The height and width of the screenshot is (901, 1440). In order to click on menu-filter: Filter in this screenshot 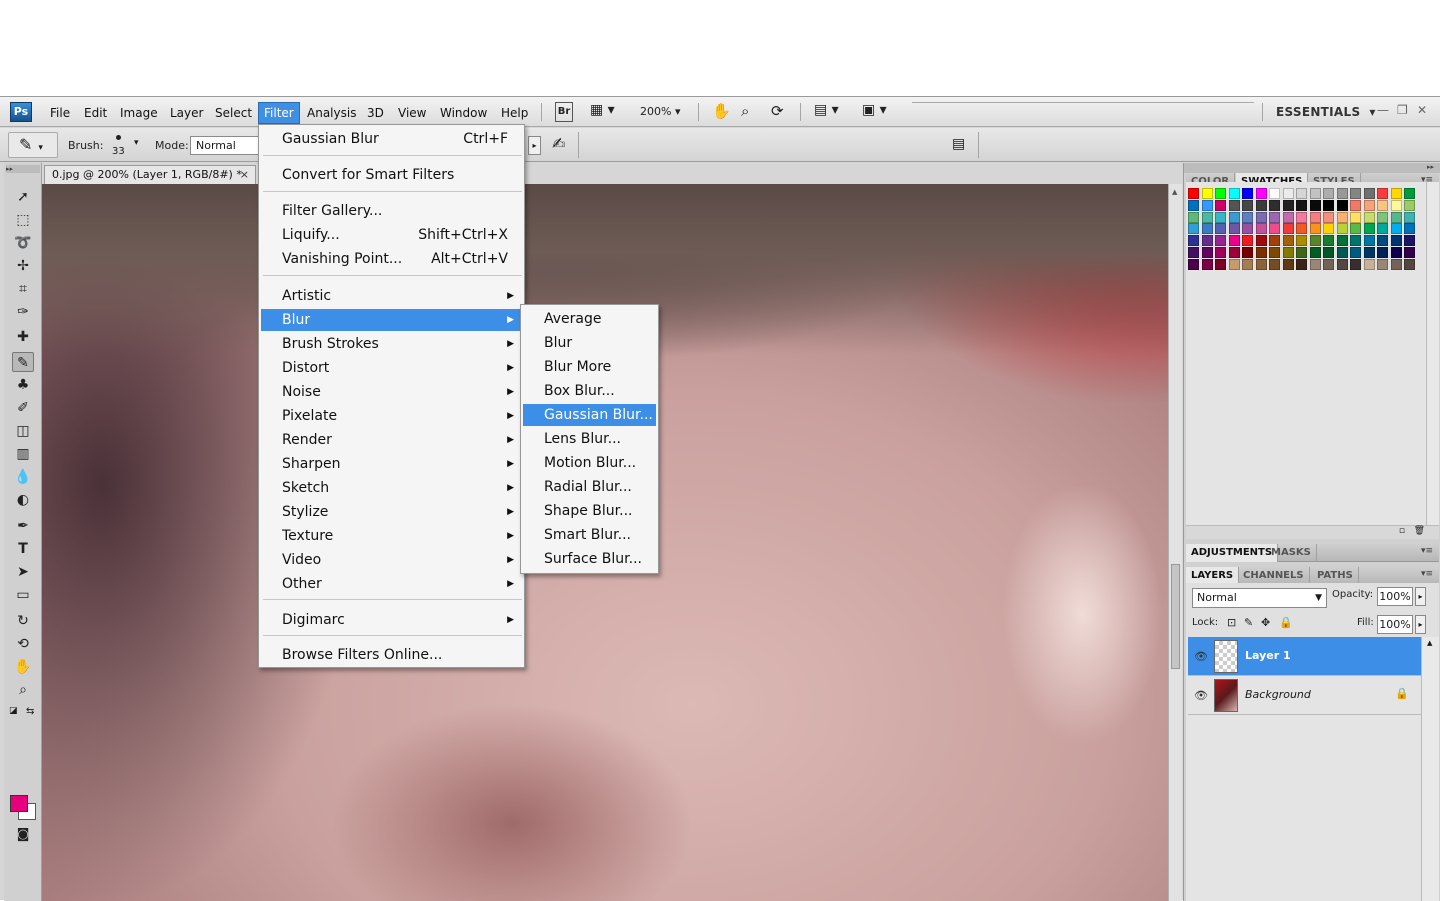, I will do `click(279, 113)`.